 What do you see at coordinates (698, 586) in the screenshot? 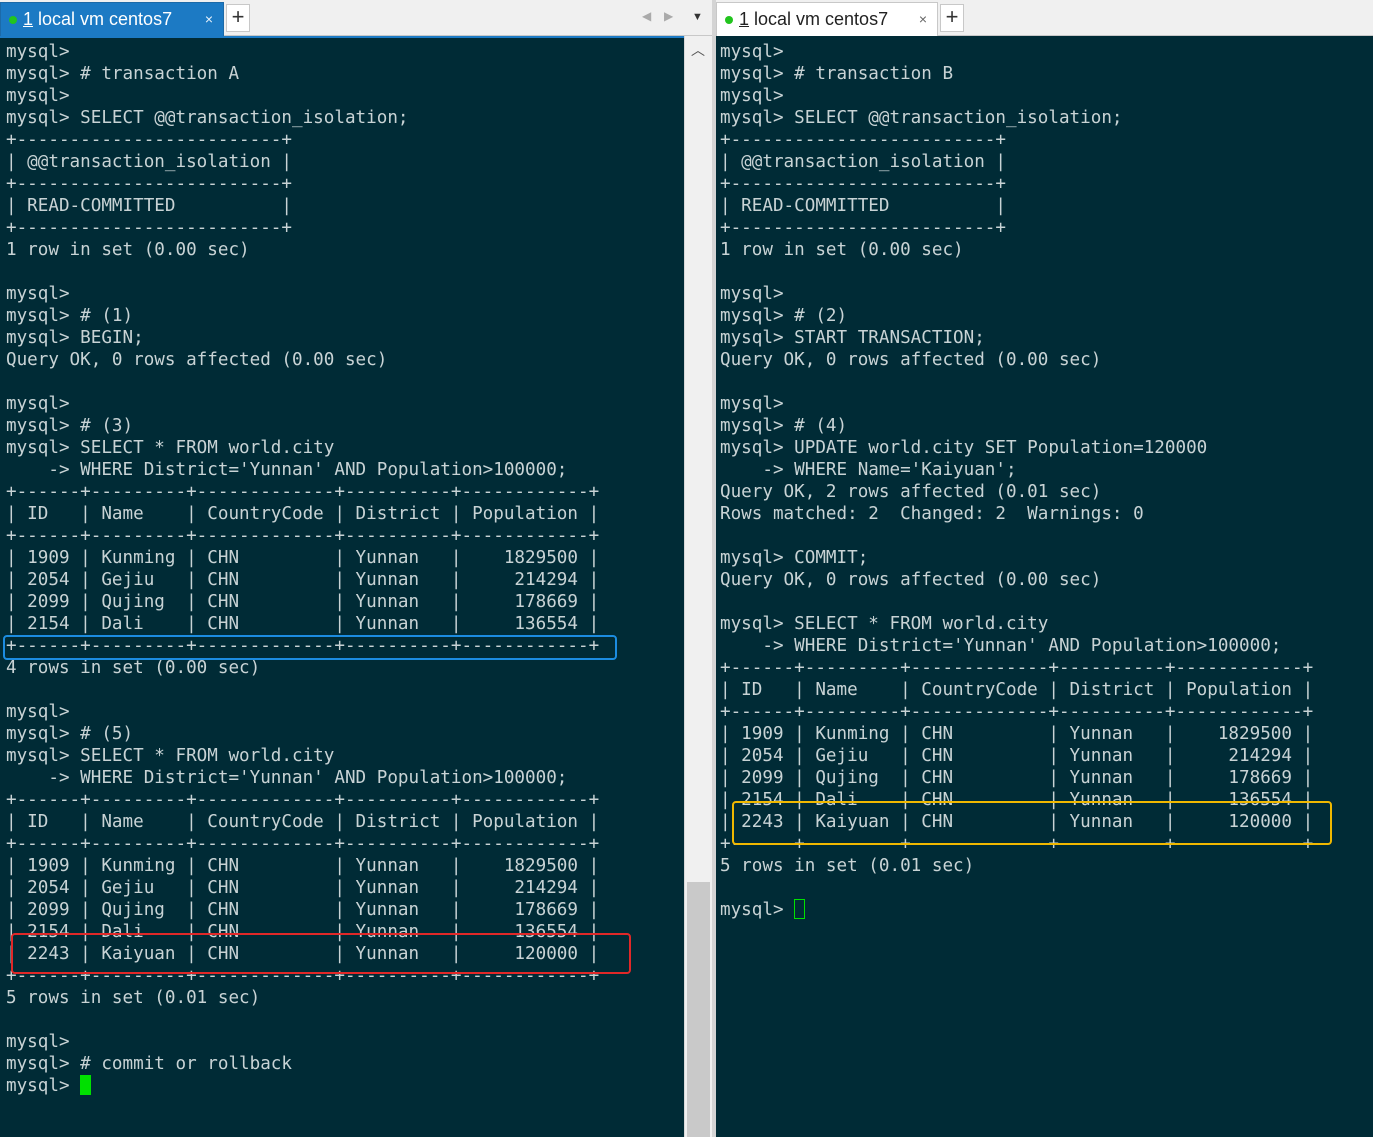
I see `scrollbar: ︿` at bounding box center [698, 586].